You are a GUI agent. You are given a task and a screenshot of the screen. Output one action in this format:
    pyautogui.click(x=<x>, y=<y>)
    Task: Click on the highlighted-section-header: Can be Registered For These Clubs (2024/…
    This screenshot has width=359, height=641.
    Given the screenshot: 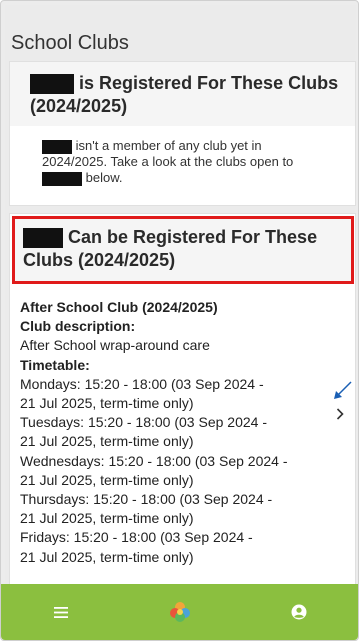 What is the action you would take?
    pyautogui.click(x=183, y=250)
    